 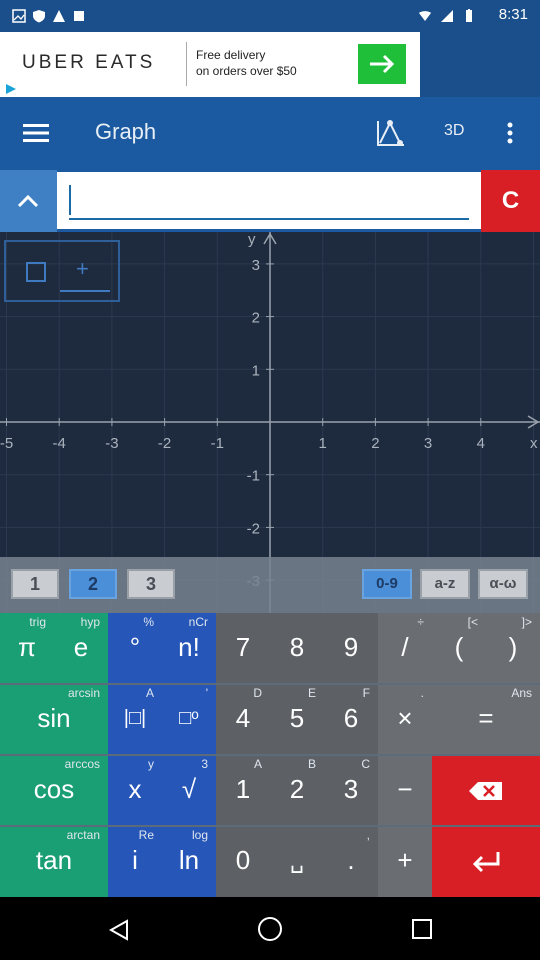 I want to click on key-4: 4D, so click(x=243, y=719).